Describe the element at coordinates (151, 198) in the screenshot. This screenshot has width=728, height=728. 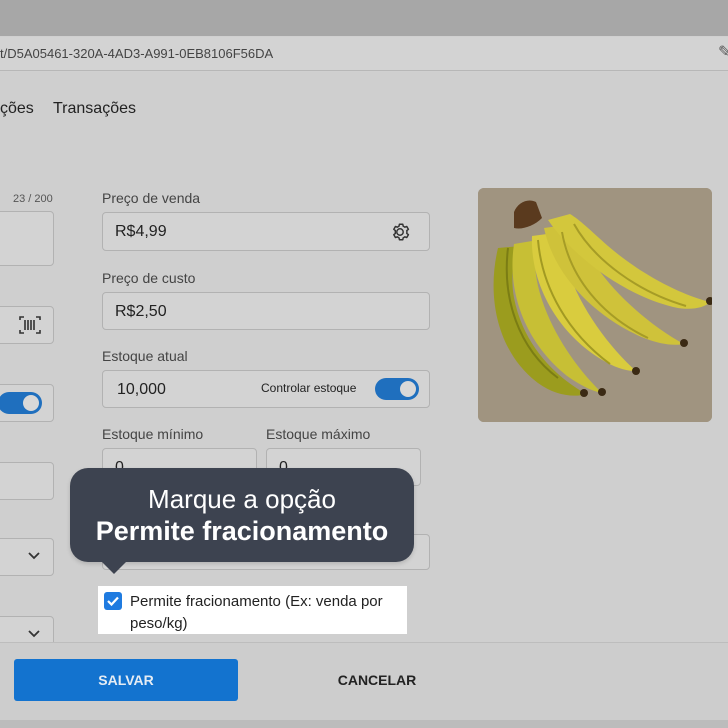
I see `sale-price-label: Preço de venda` at that location.